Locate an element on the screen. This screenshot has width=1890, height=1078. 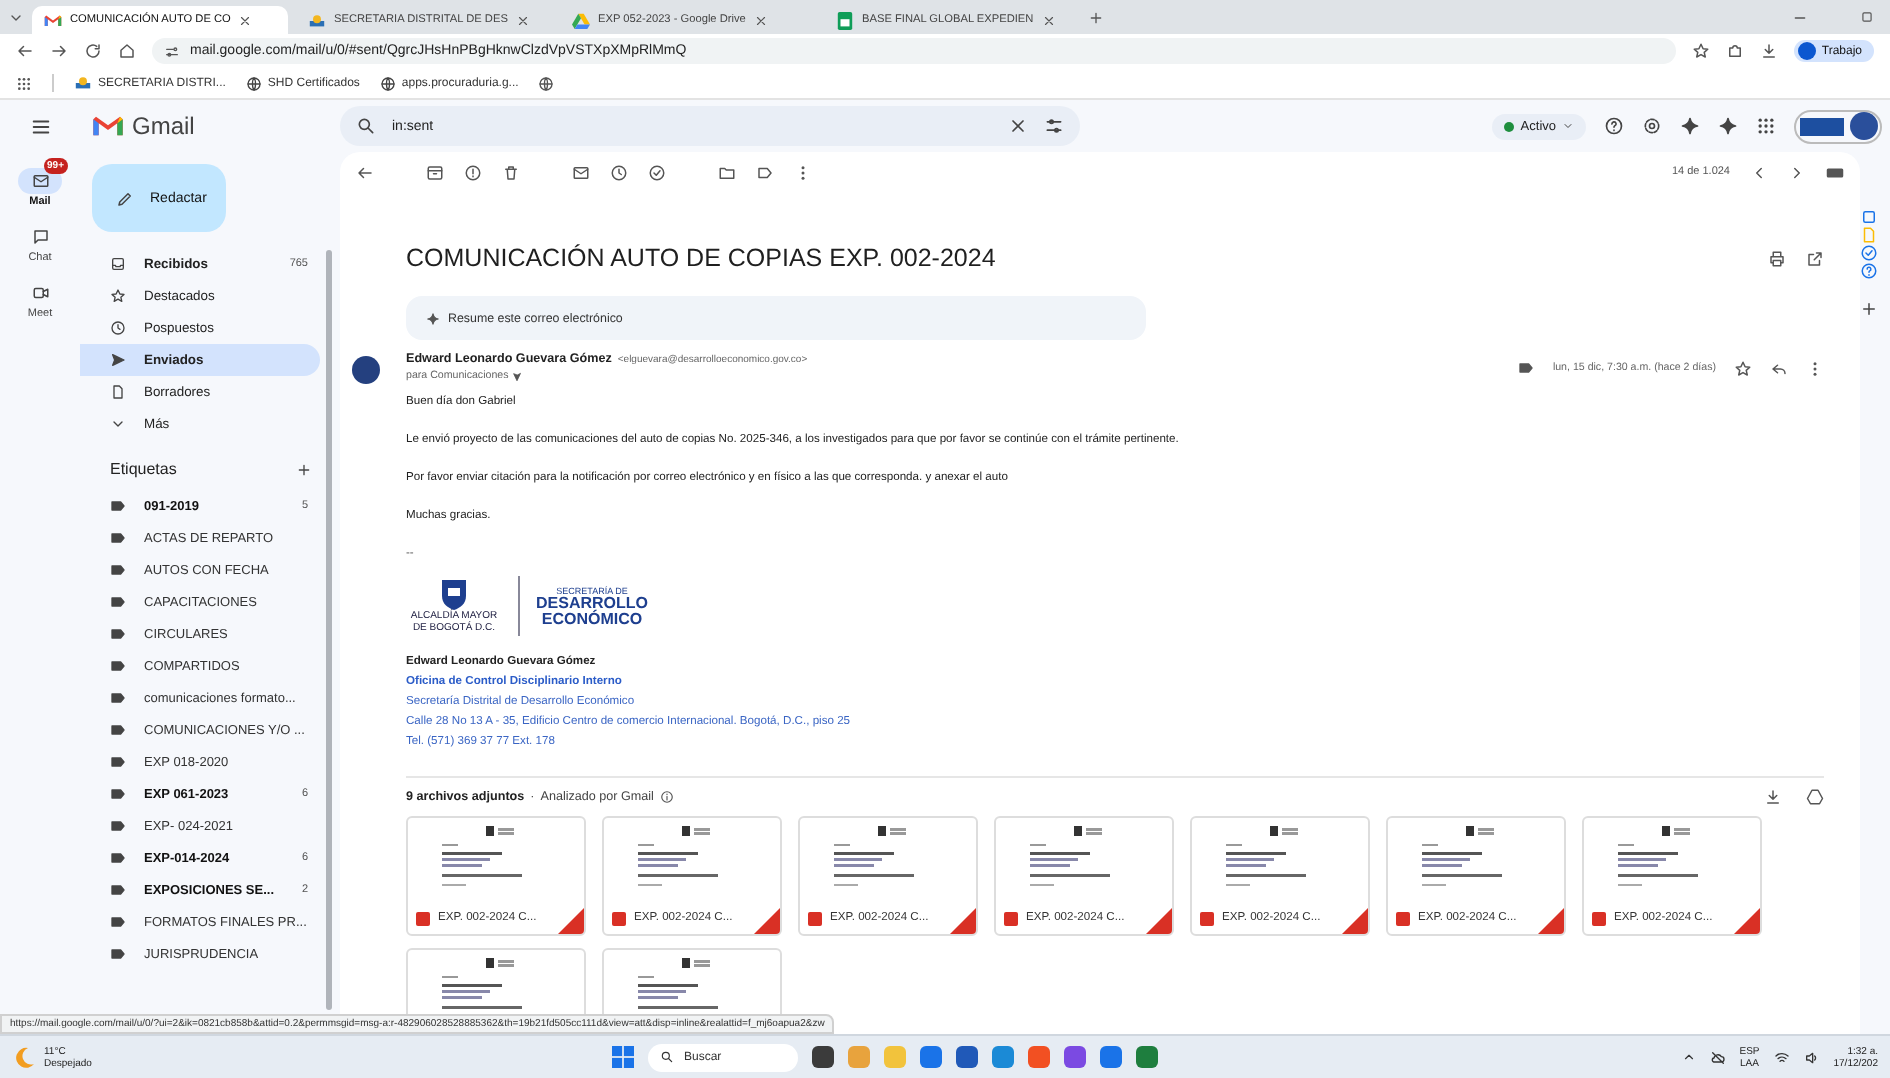
tag-icon is located at coordinates (765, 172).